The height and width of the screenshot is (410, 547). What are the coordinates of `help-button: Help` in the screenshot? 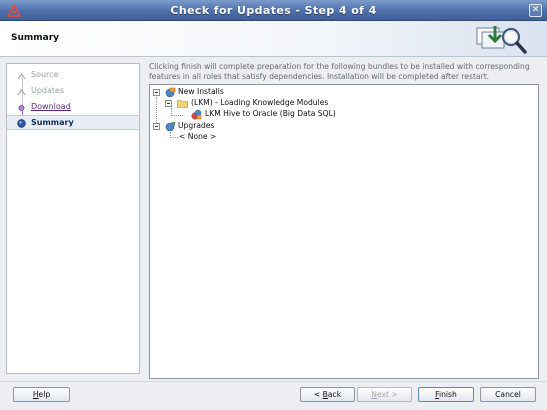 It's located at (41, 394).